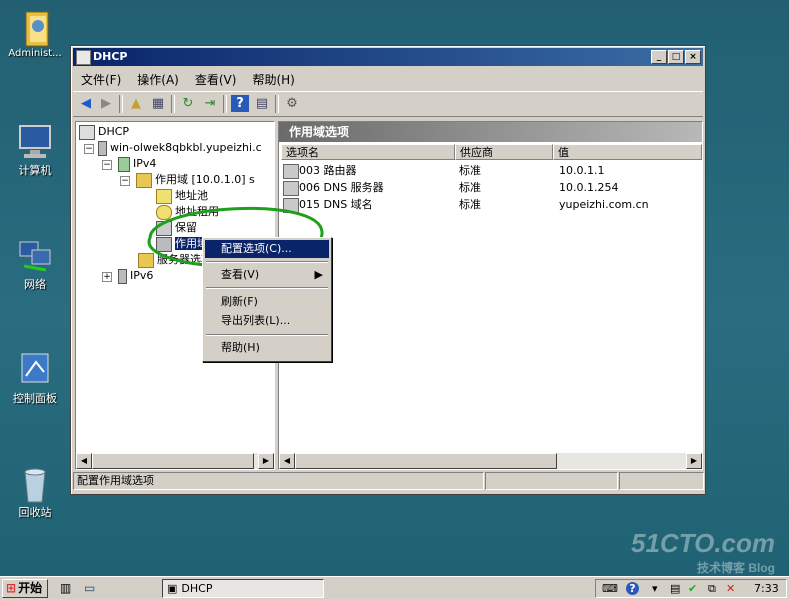 This screenshot has width=789, height=599. What do you see at coordinates (25, 588) in the screenshot?
I see `start-button: ⊞ 开始` at bounding box center [25, 588].